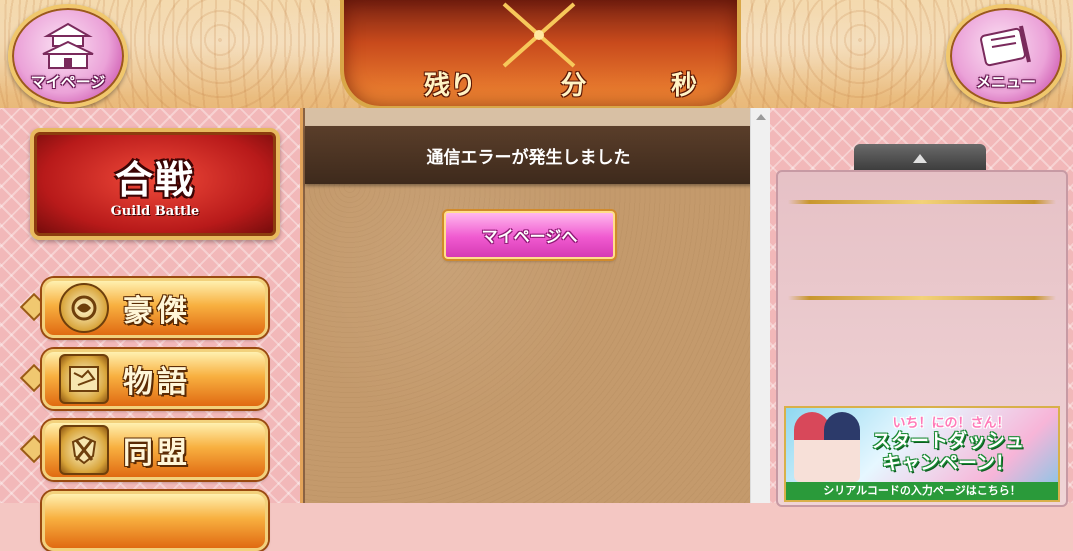  What do you see at coordinates (157, 311) in the screenshot?
I see `sidebar-item-label: 豪傑` at bounding box center [157, 311].